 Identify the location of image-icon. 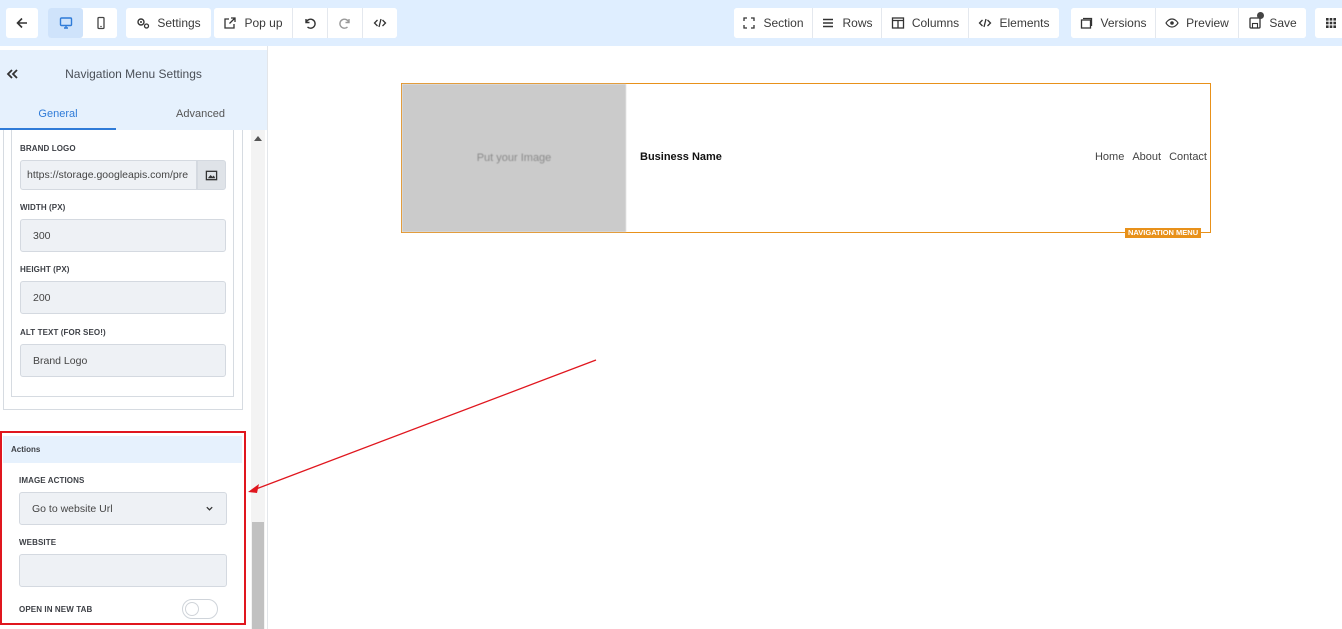
(211, 175).